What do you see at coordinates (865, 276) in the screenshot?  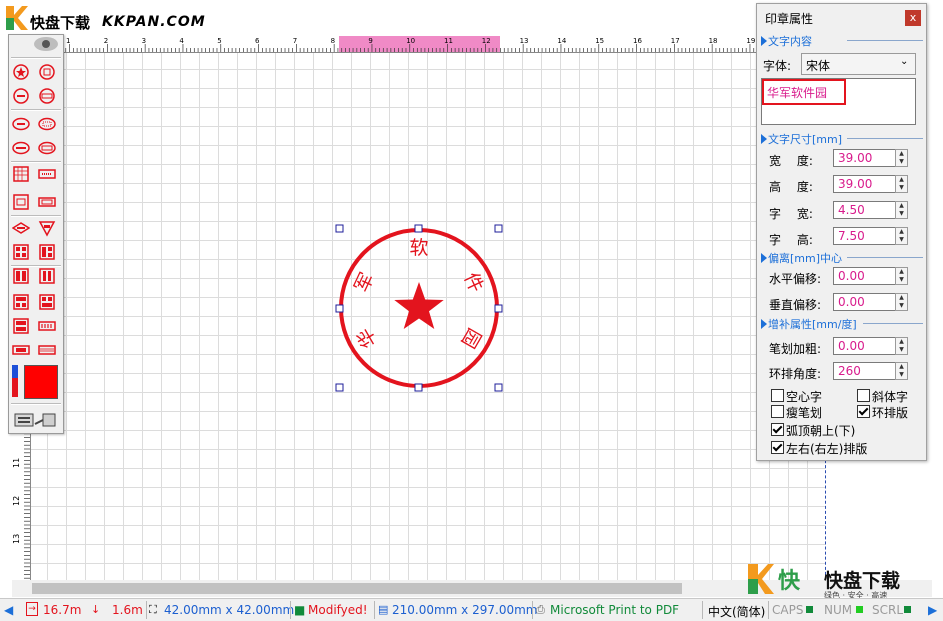 I see `h-offset-input: 0.00` at bounding box center [865, 276].